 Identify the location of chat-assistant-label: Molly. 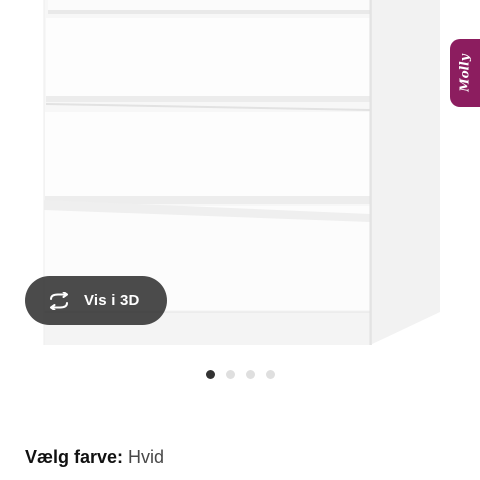
(465, 73).